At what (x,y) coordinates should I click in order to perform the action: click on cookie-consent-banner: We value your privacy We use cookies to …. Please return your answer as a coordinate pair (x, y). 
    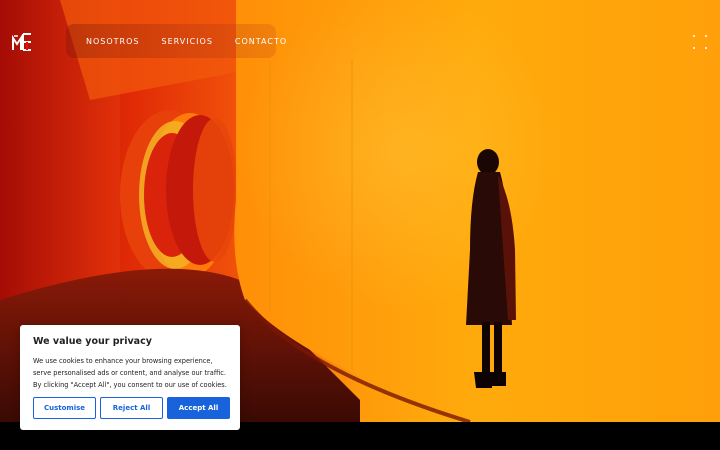
    Looking at the image, I should click on (130, 377).